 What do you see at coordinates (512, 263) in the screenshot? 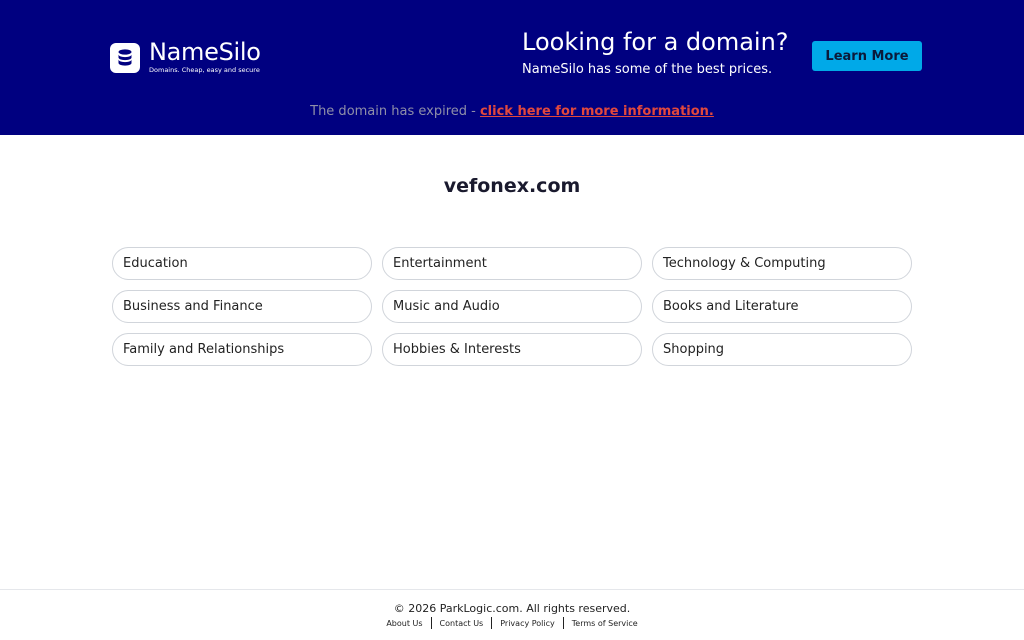
I see `category-entertainment: Entertainment` at bounding box center [512, 263].